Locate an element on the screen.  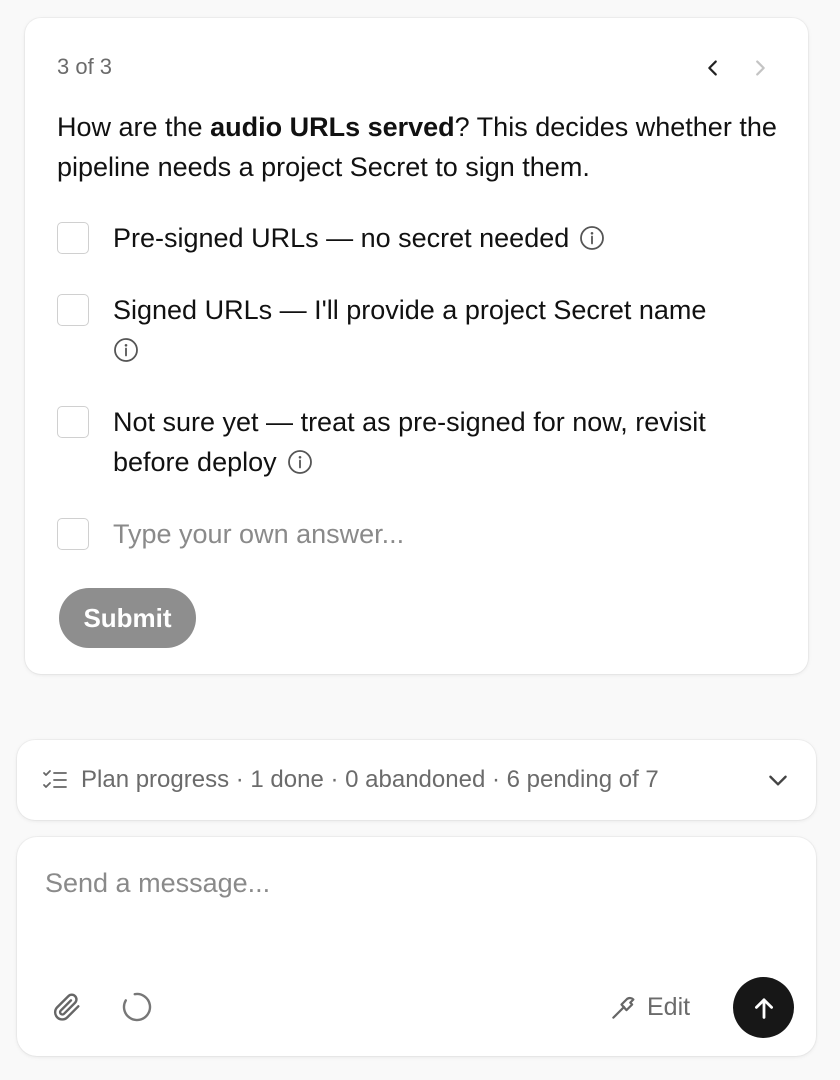
next-question-button is located at coordinates (760, 68).